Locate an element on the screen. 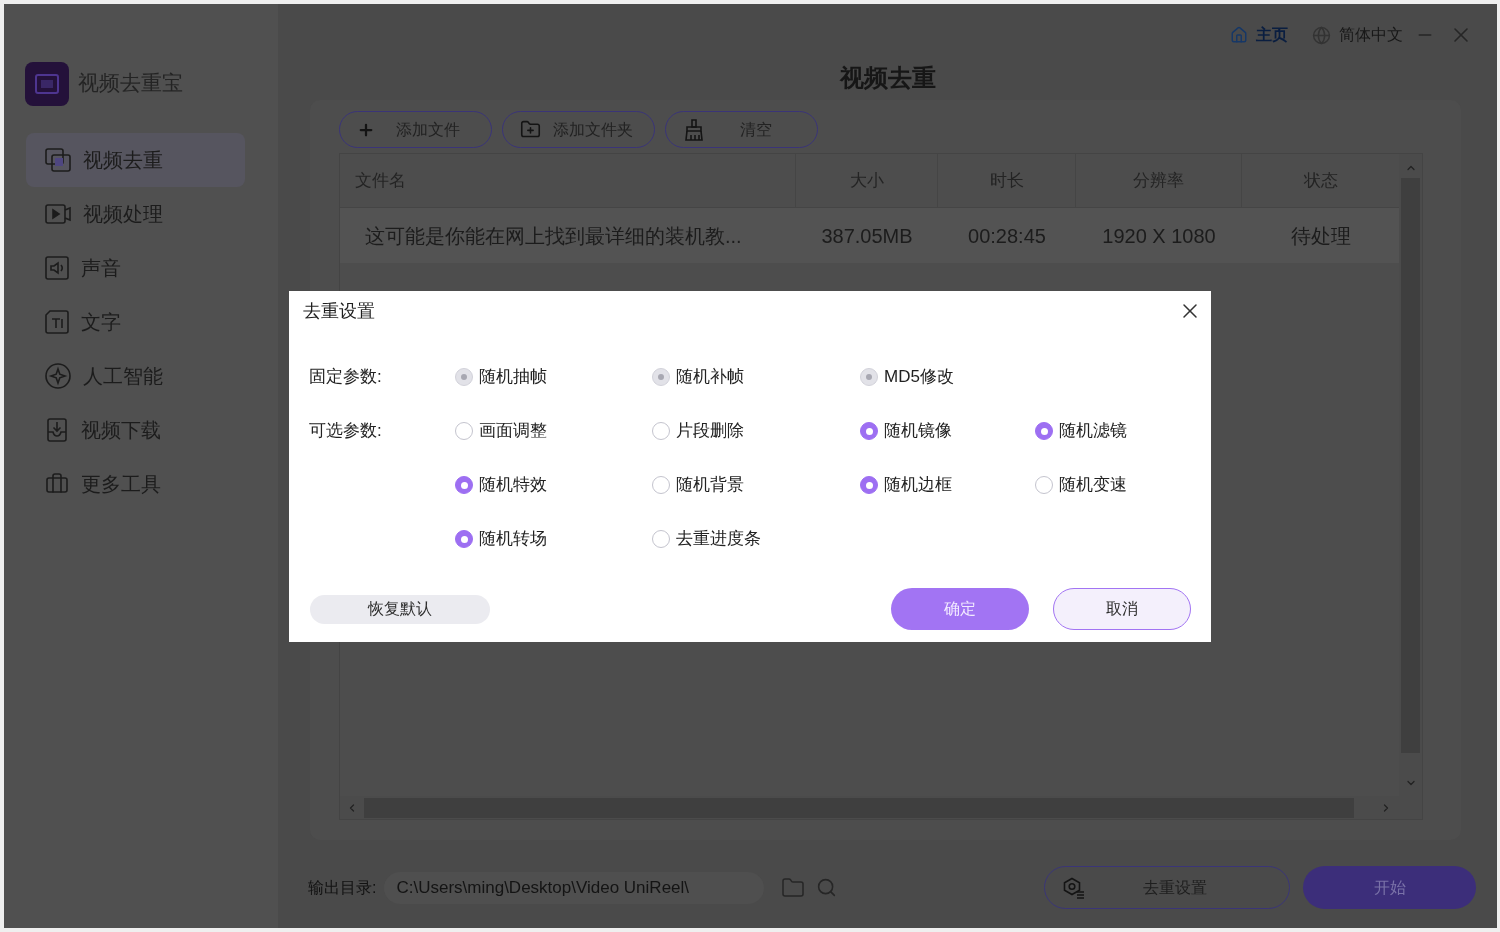  radio-option: 随机滤镜 is located at coordinates (1081, 431).